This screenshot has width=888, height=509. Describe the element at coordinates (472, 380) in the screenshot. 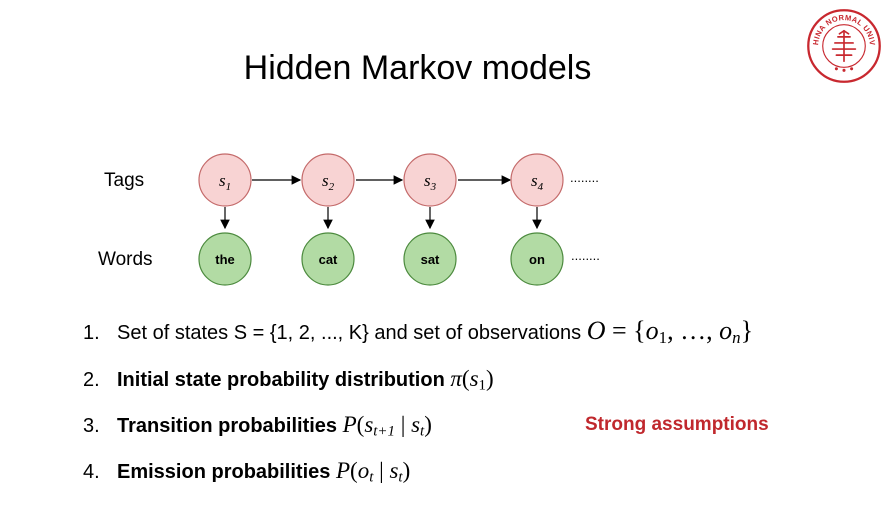

I see `initial-prob-formula: π(s1)` at that location.